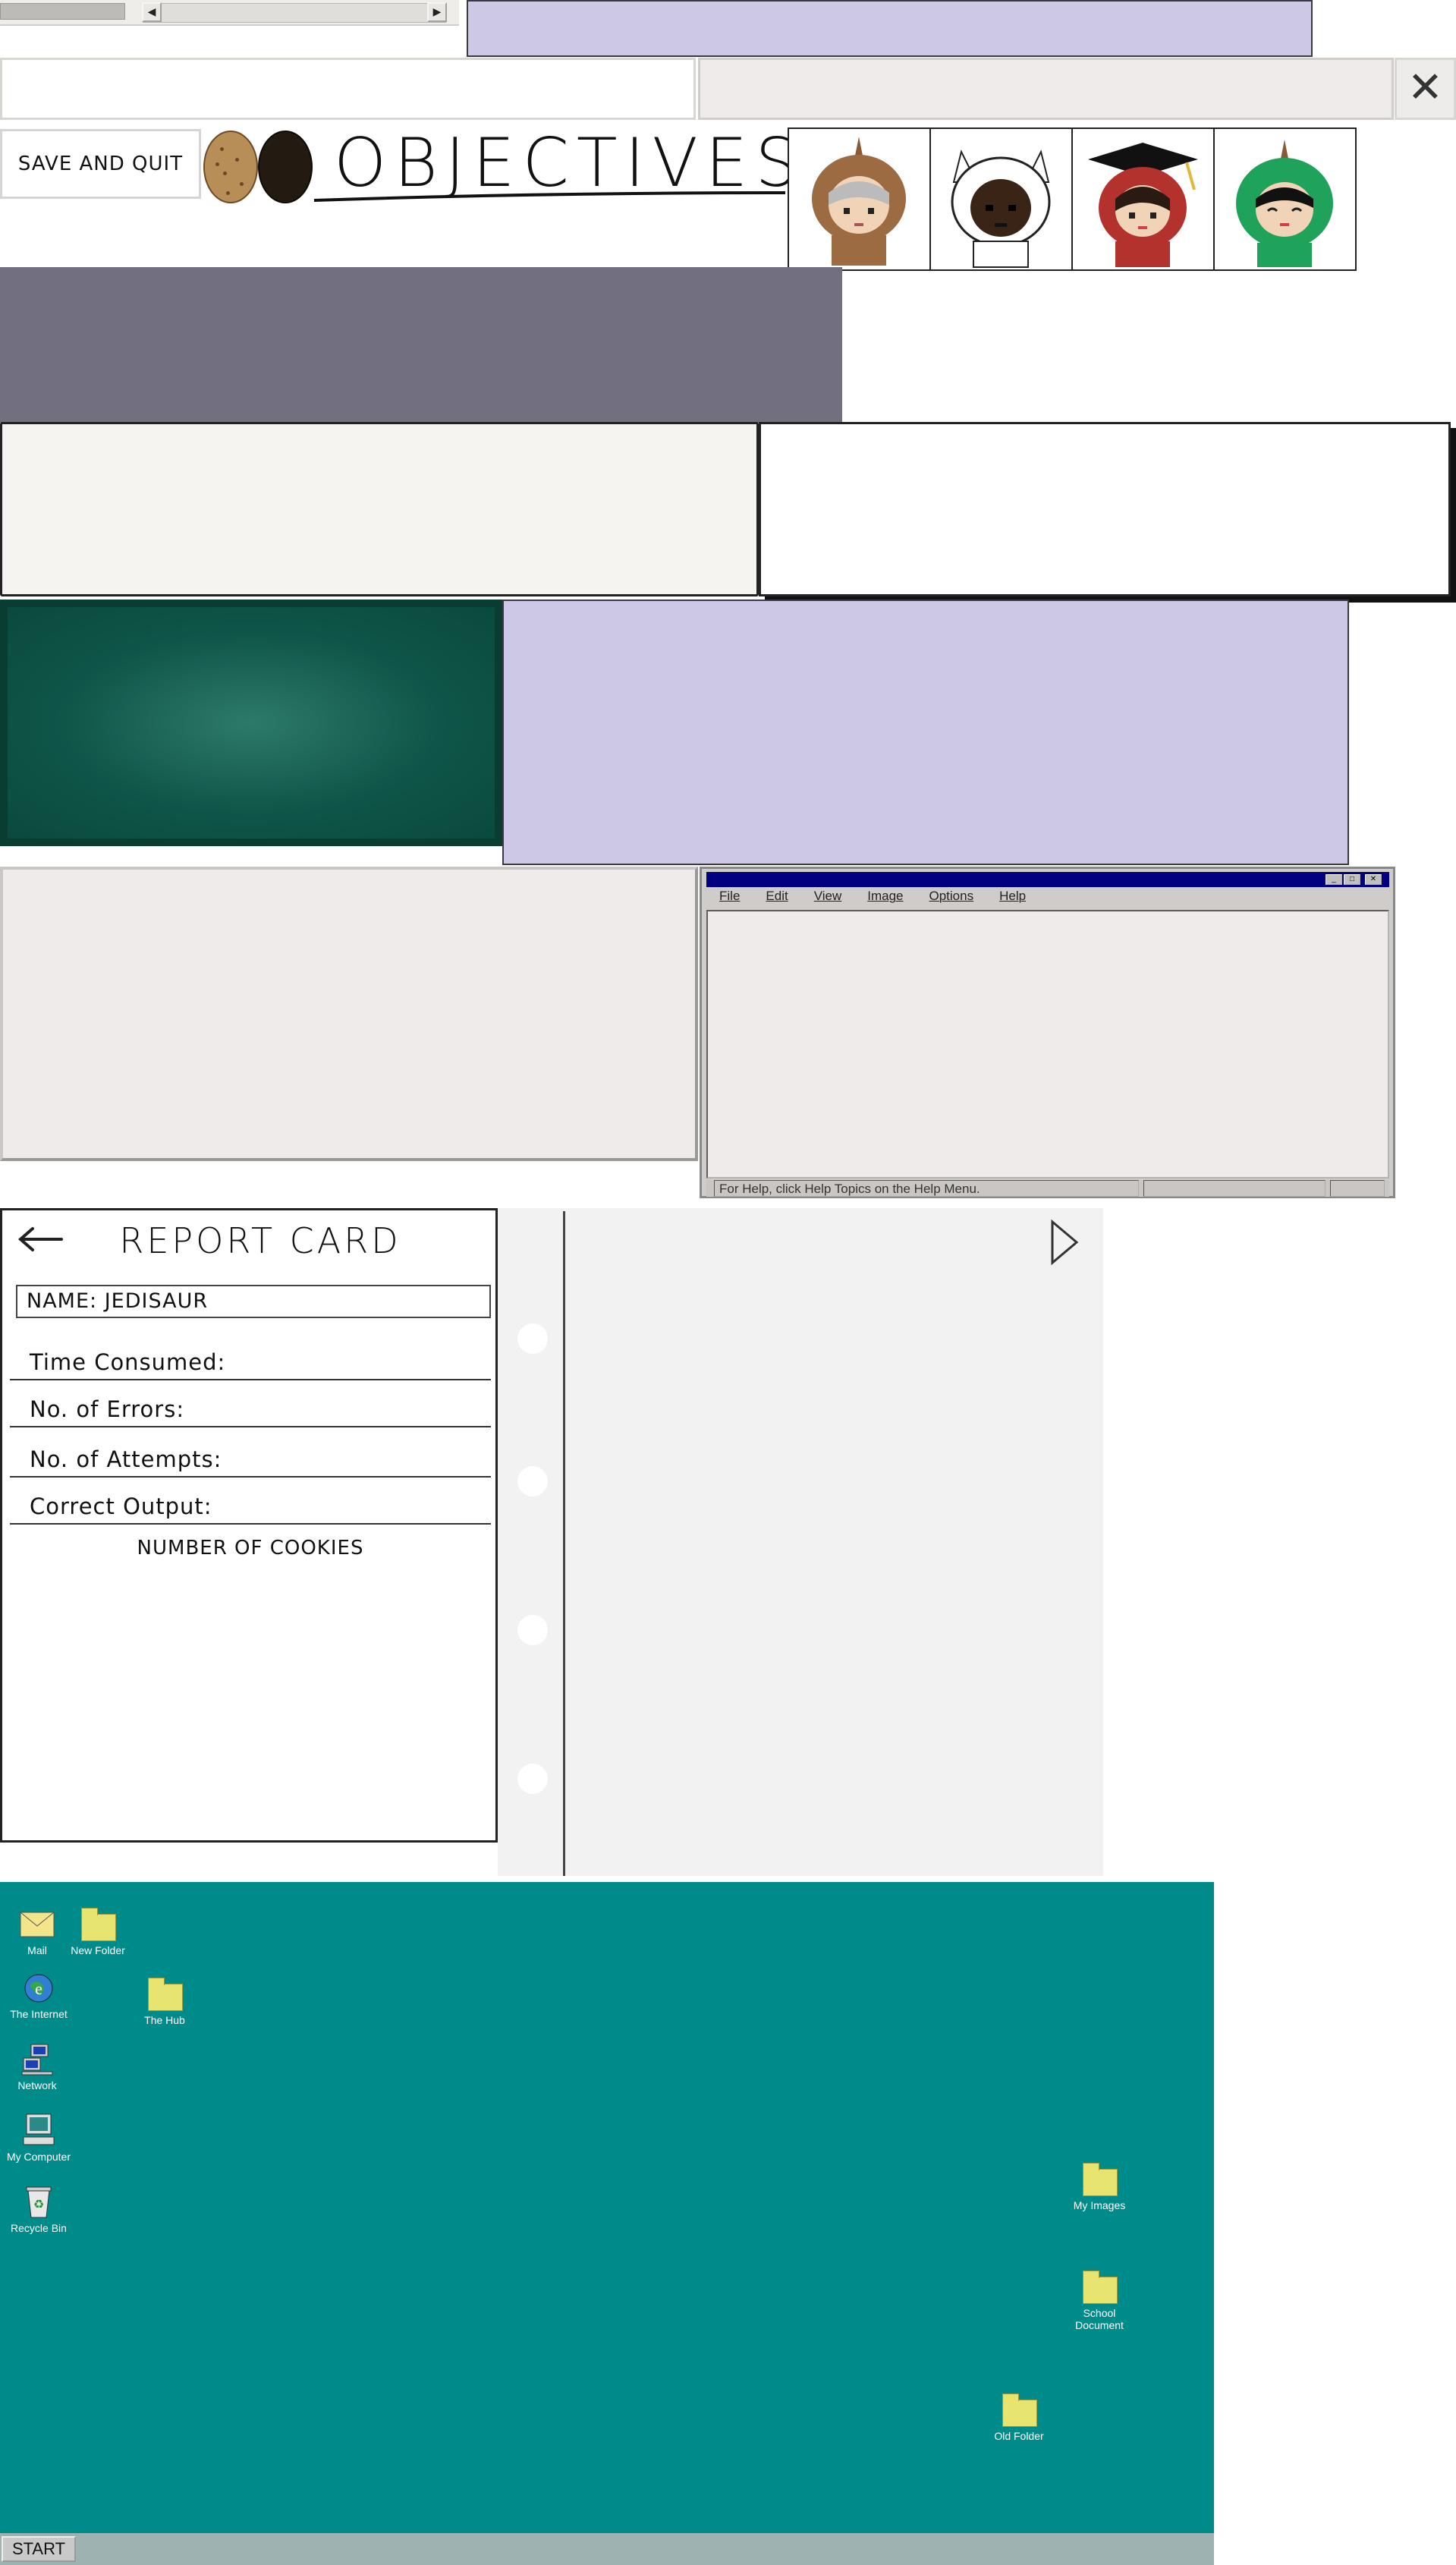 This screenshot has width=1456, height=2565. What do you see at coordinates (729, 898) in the screenshot?
I see `menu-file: File` at bounding box center [729, 898].